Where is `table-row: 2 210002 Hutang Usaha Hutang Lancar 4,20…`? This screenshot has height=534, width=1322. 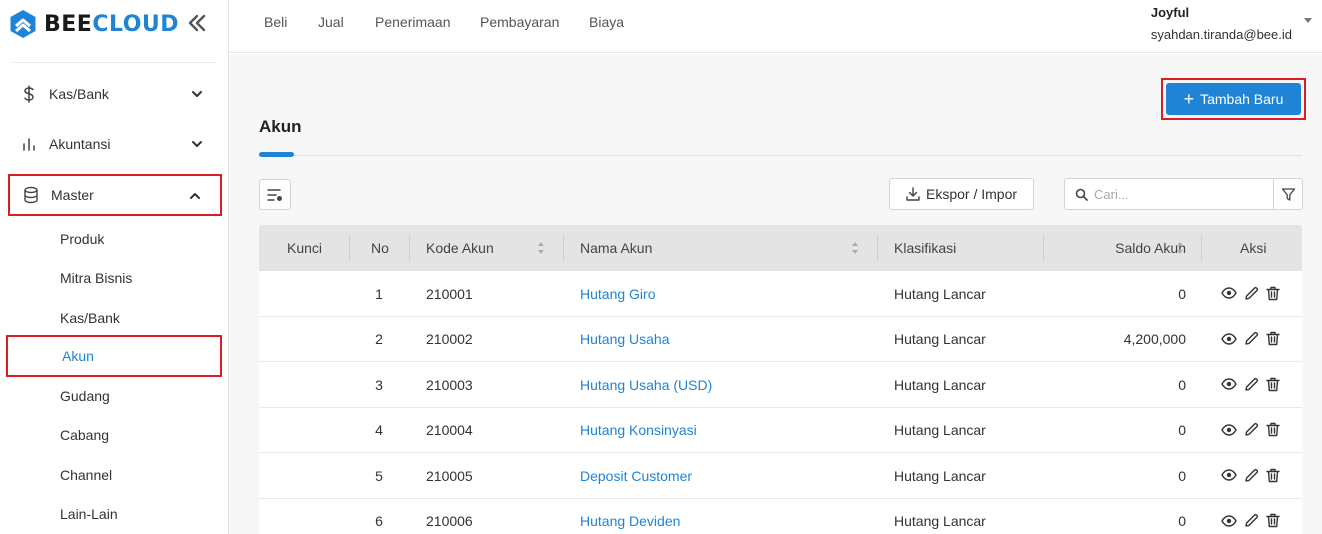
table-row: 2 210002 Hutang Usaha Hutang Lancar 4,20… is located at coordinates (780, 339).